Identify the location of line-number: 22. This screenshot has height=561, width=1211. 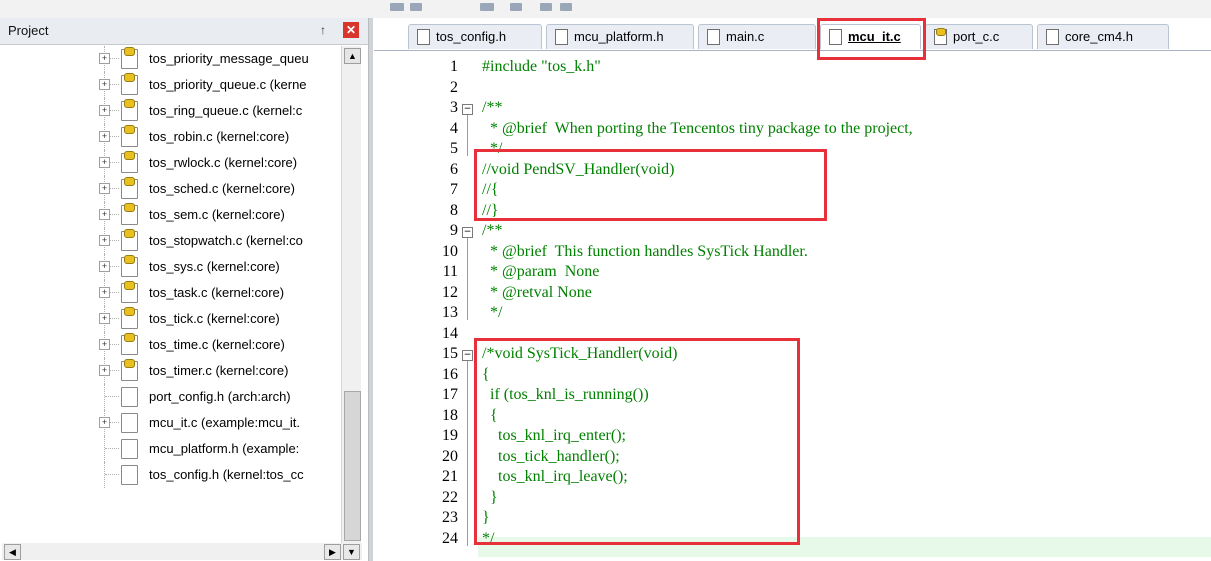
(450, 497).